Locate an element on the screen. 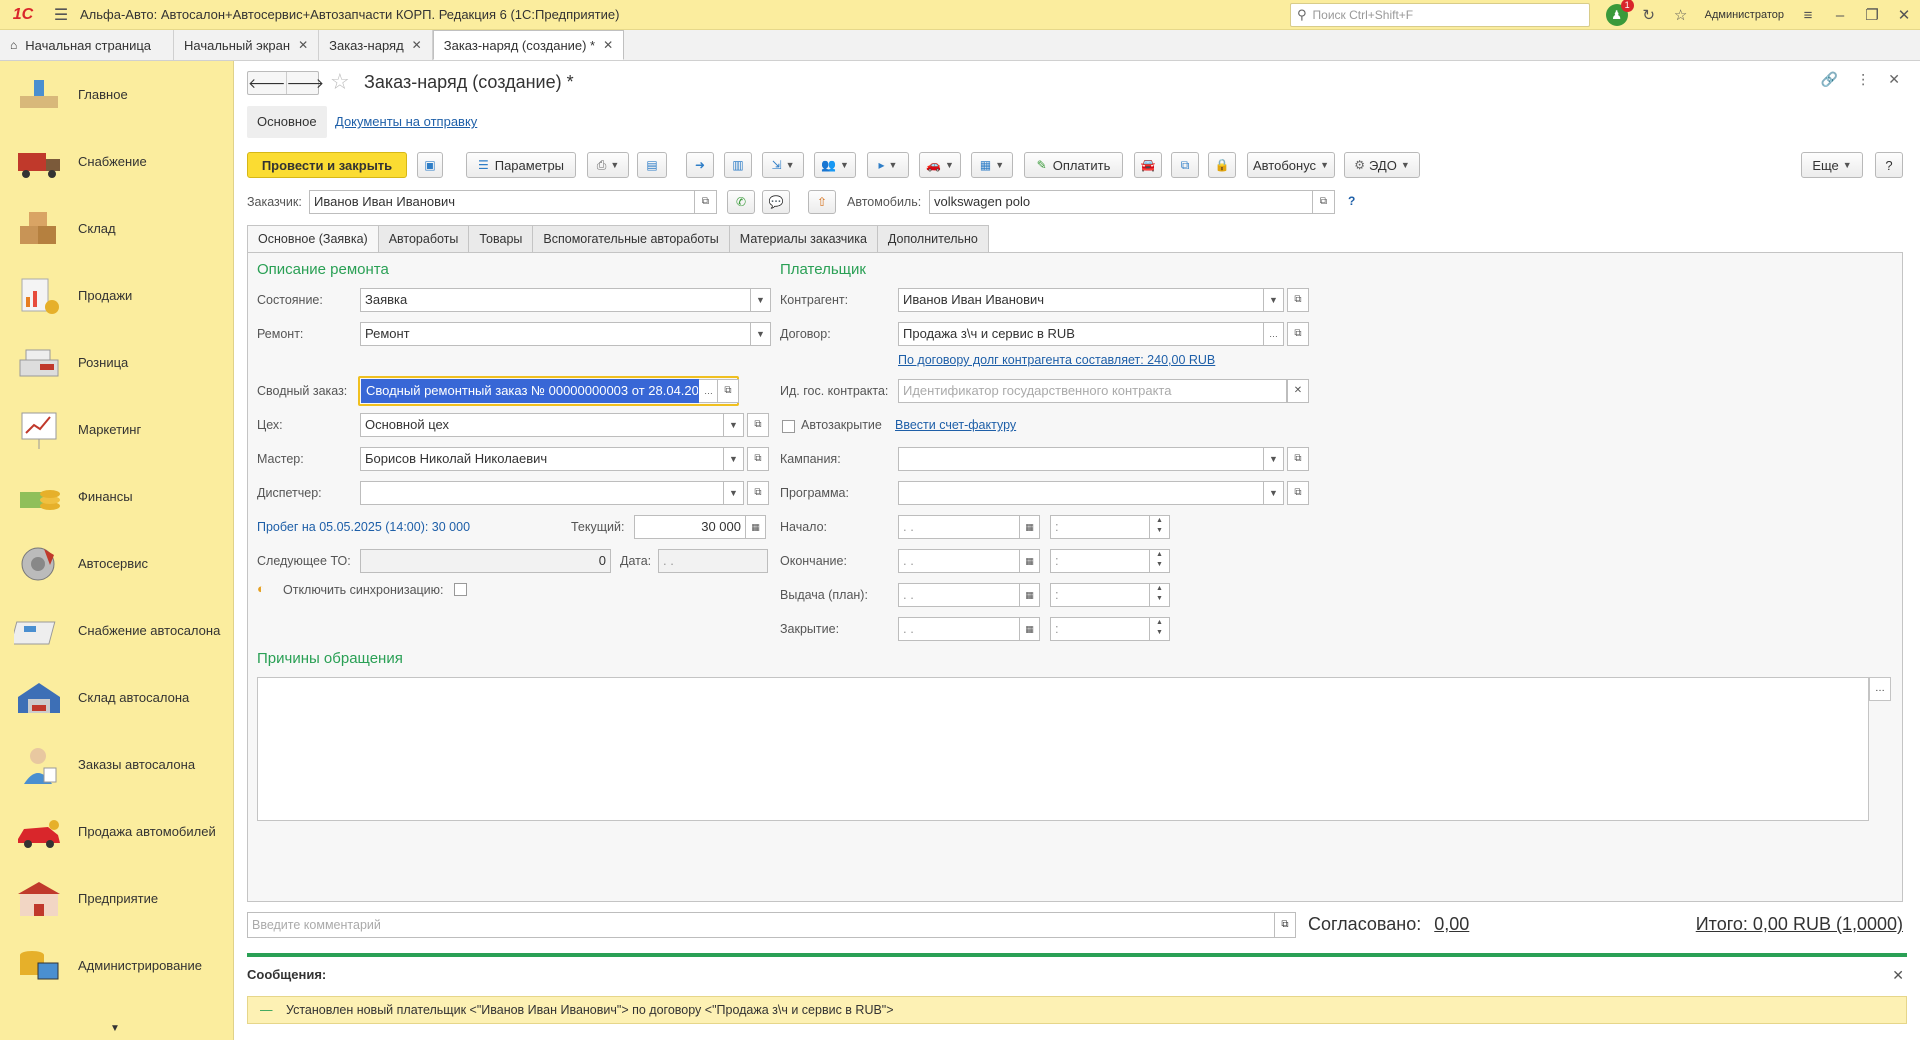  autoclose-checkbox is located at coordinates (788, 426).